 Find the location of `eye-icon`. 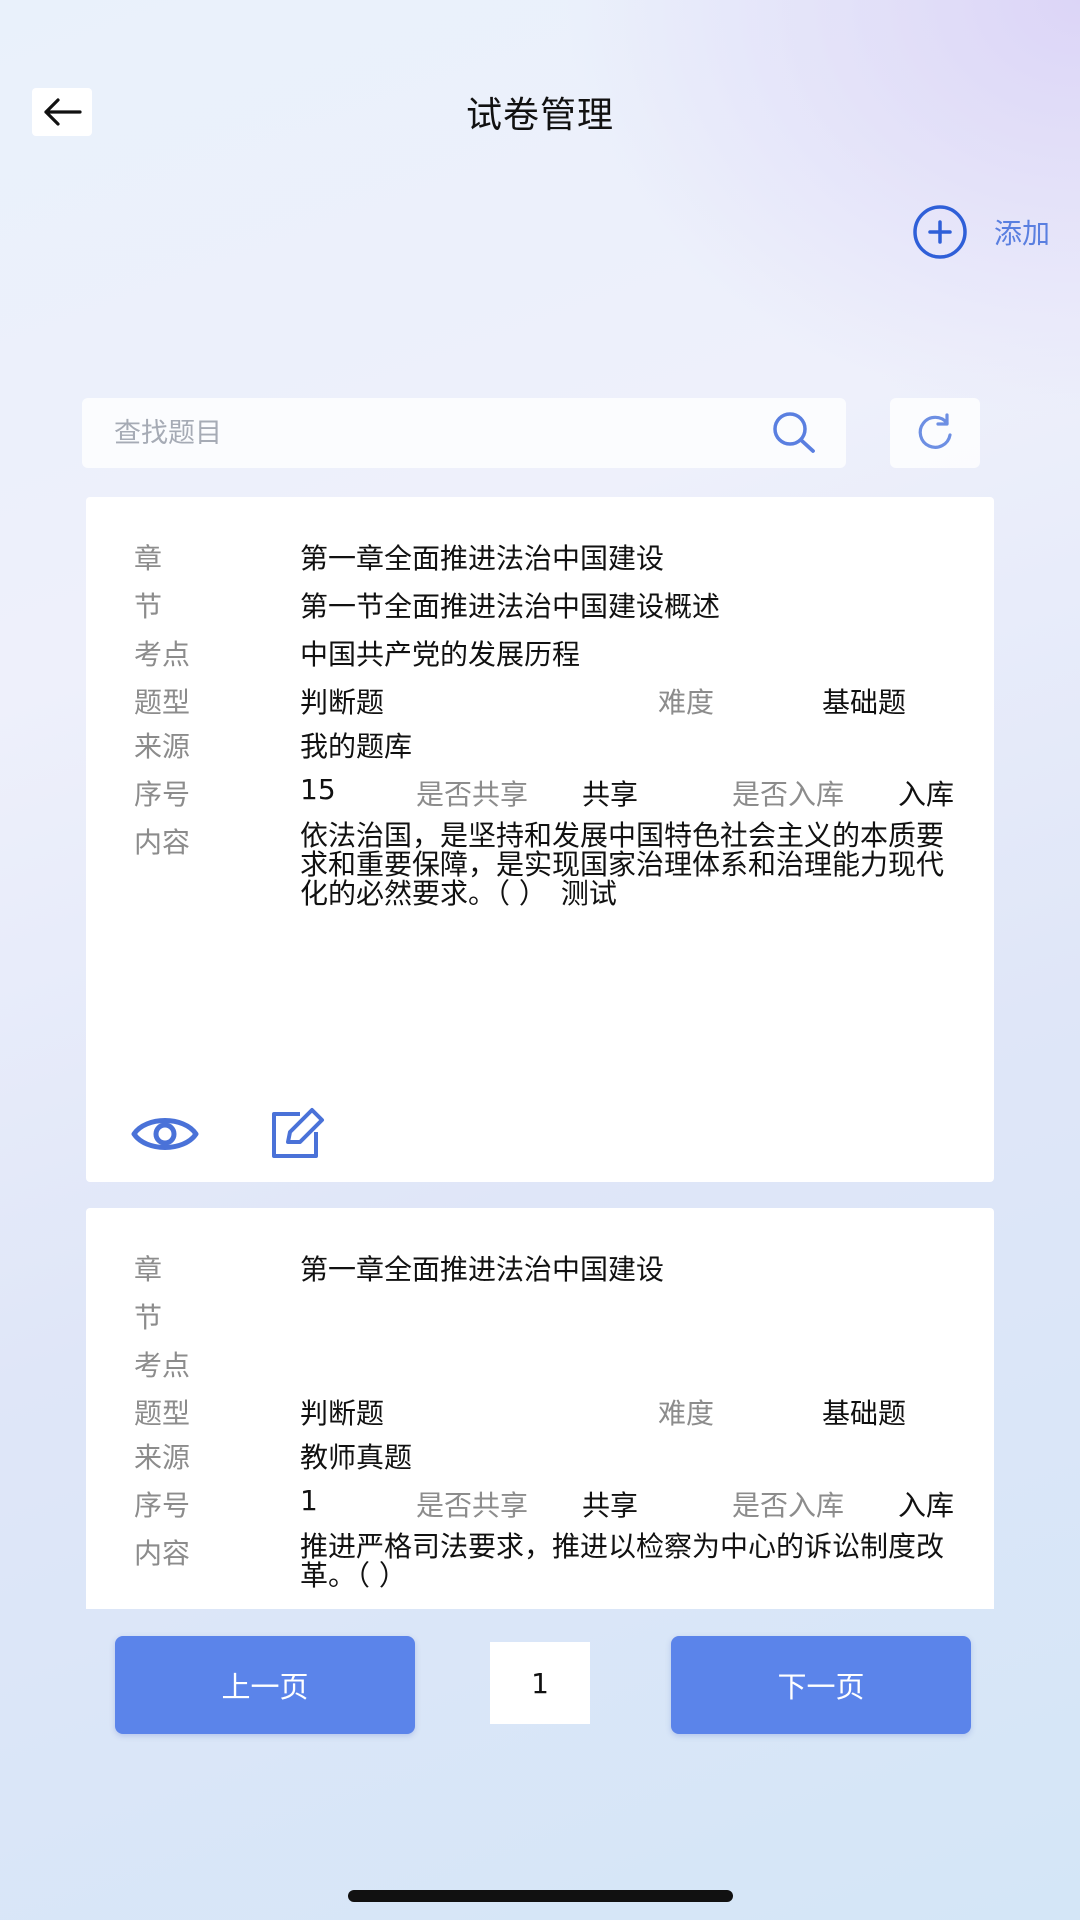

eye-icon is located at coordinates (165, 1134).